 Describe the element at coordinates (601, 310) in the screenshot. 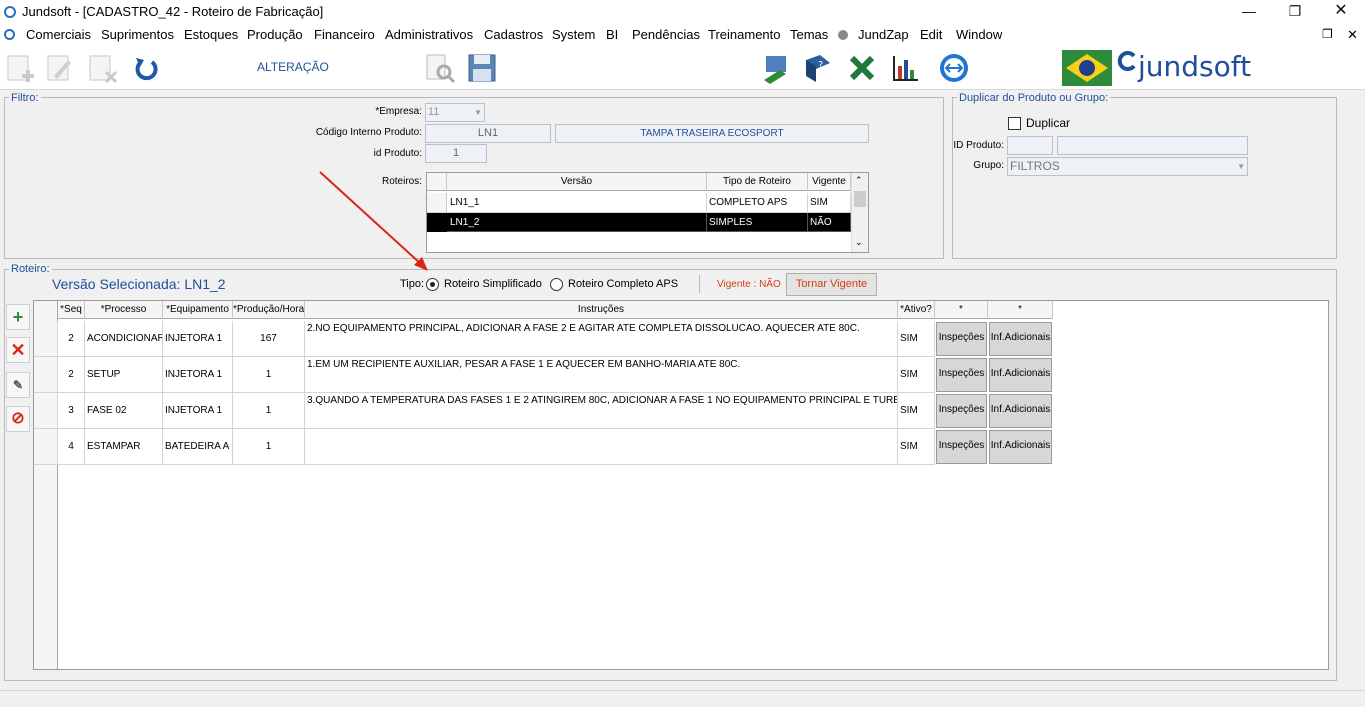

I see `header-instrucoes: Instruções` at that location.